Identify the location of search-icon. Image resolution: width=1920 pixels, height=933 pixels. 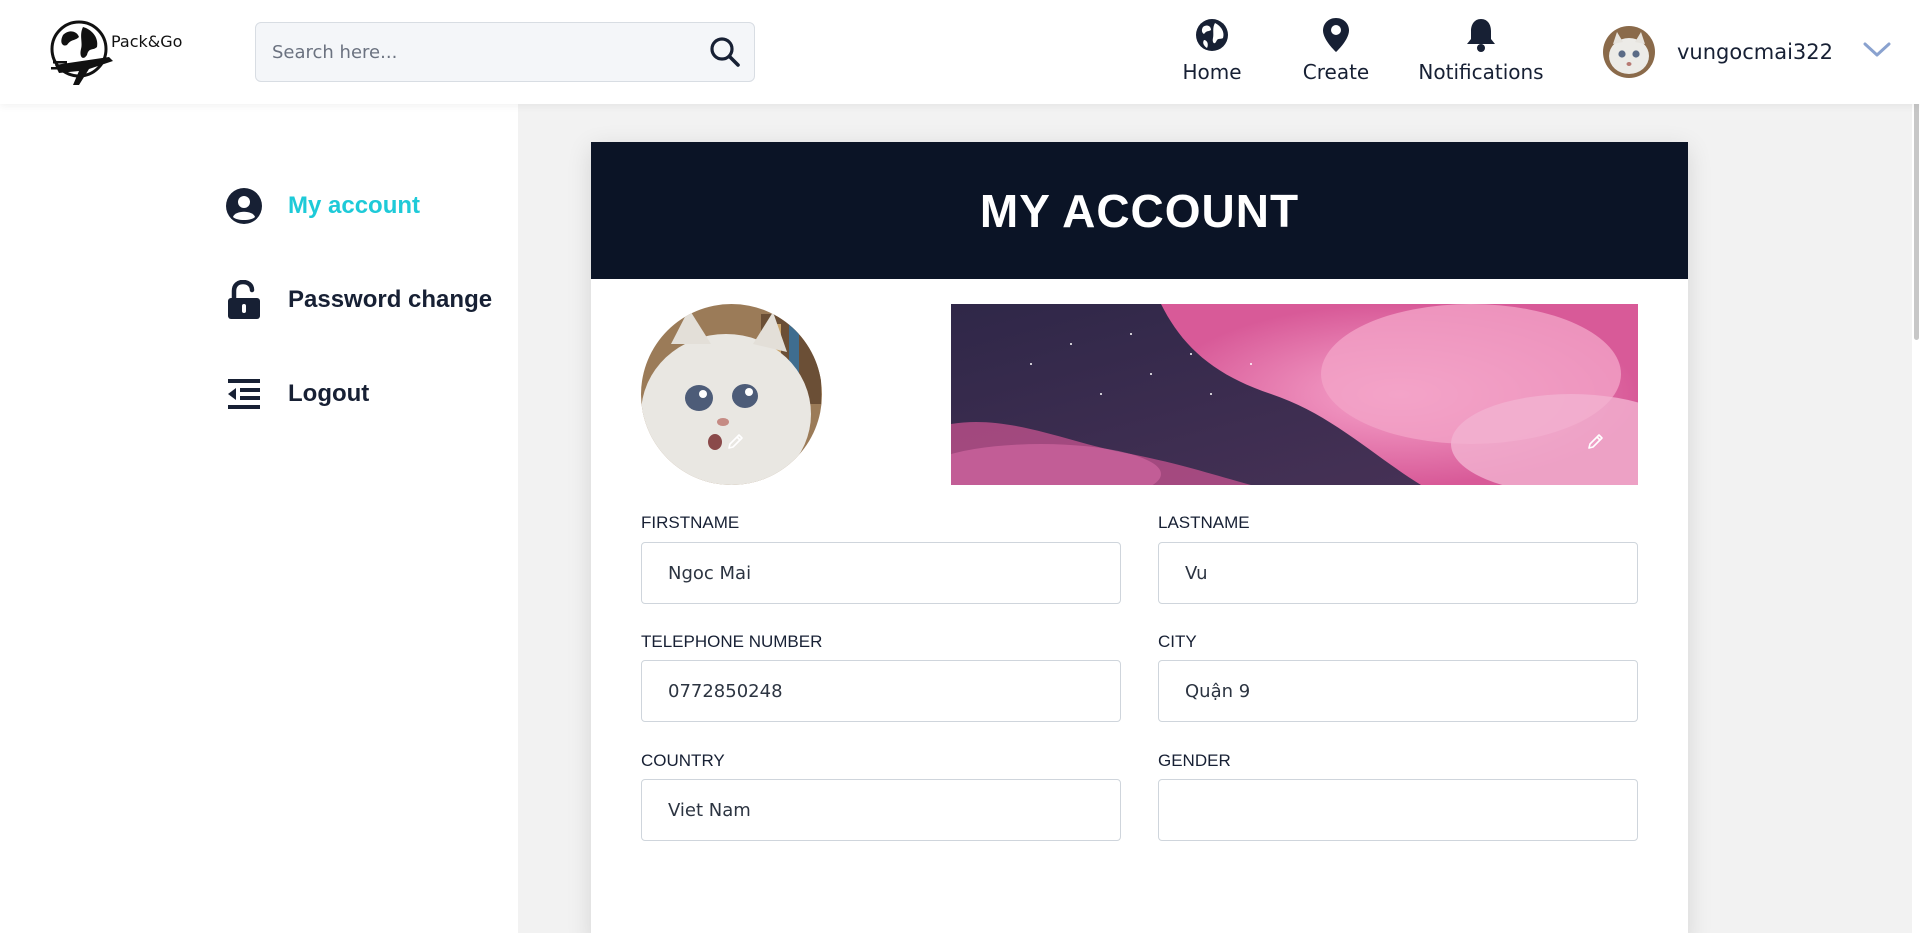
(725, 52).